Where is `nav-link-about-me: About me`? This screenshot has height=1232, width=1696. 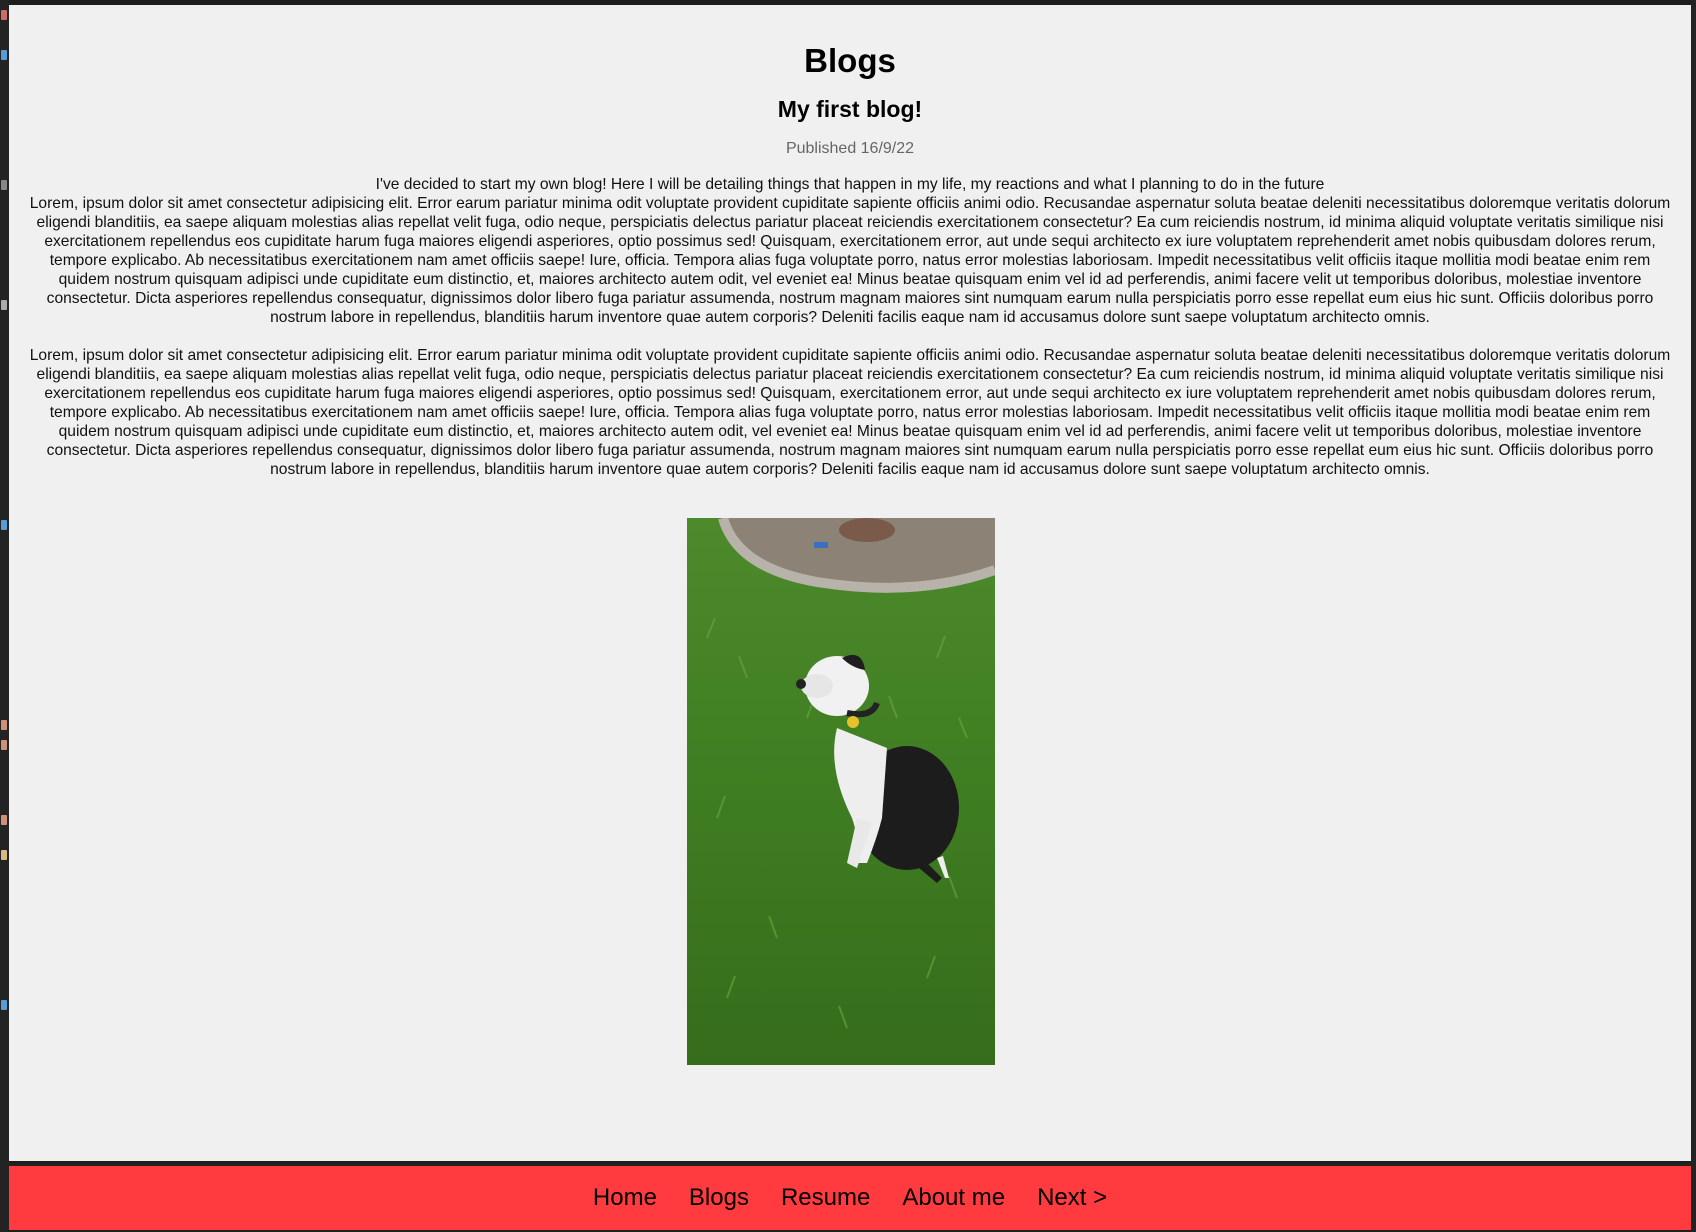 nav-link-about-me: About me is located at coordinates (953, 1198).